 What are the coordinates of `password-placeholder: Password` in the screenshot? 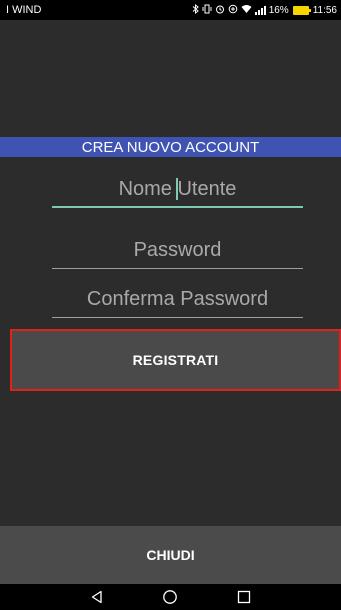 It's located at (177, 250).